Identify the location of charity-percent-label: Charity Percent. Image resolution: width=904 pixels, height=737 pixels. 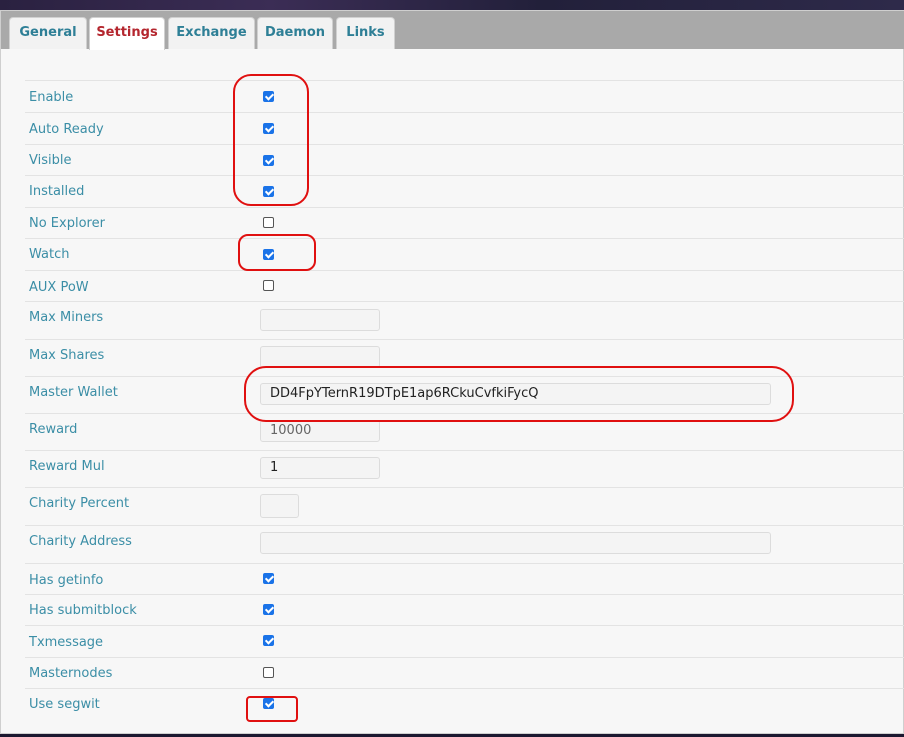
(79, 503).